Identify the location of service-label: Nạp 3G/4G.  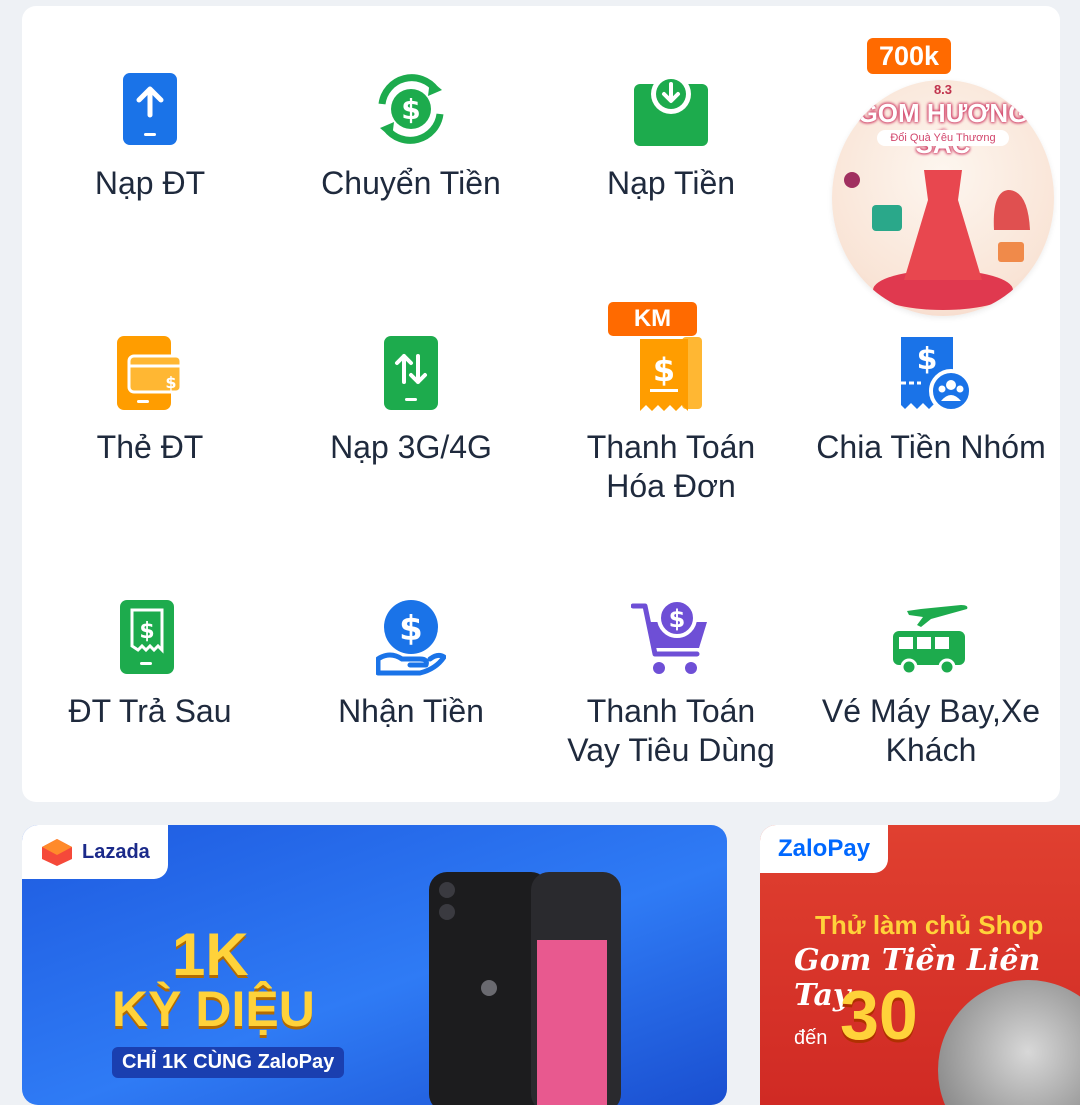
(411, 447).